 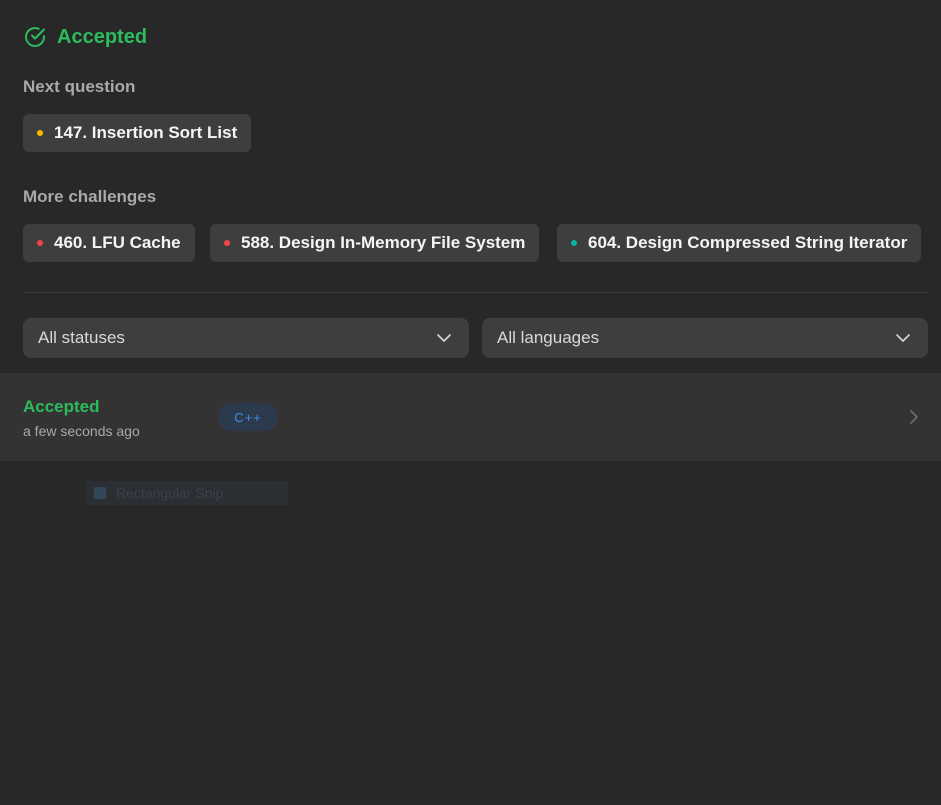 I want to click on chip-title: 460. LFU Cache, so click(x=117, y=242).